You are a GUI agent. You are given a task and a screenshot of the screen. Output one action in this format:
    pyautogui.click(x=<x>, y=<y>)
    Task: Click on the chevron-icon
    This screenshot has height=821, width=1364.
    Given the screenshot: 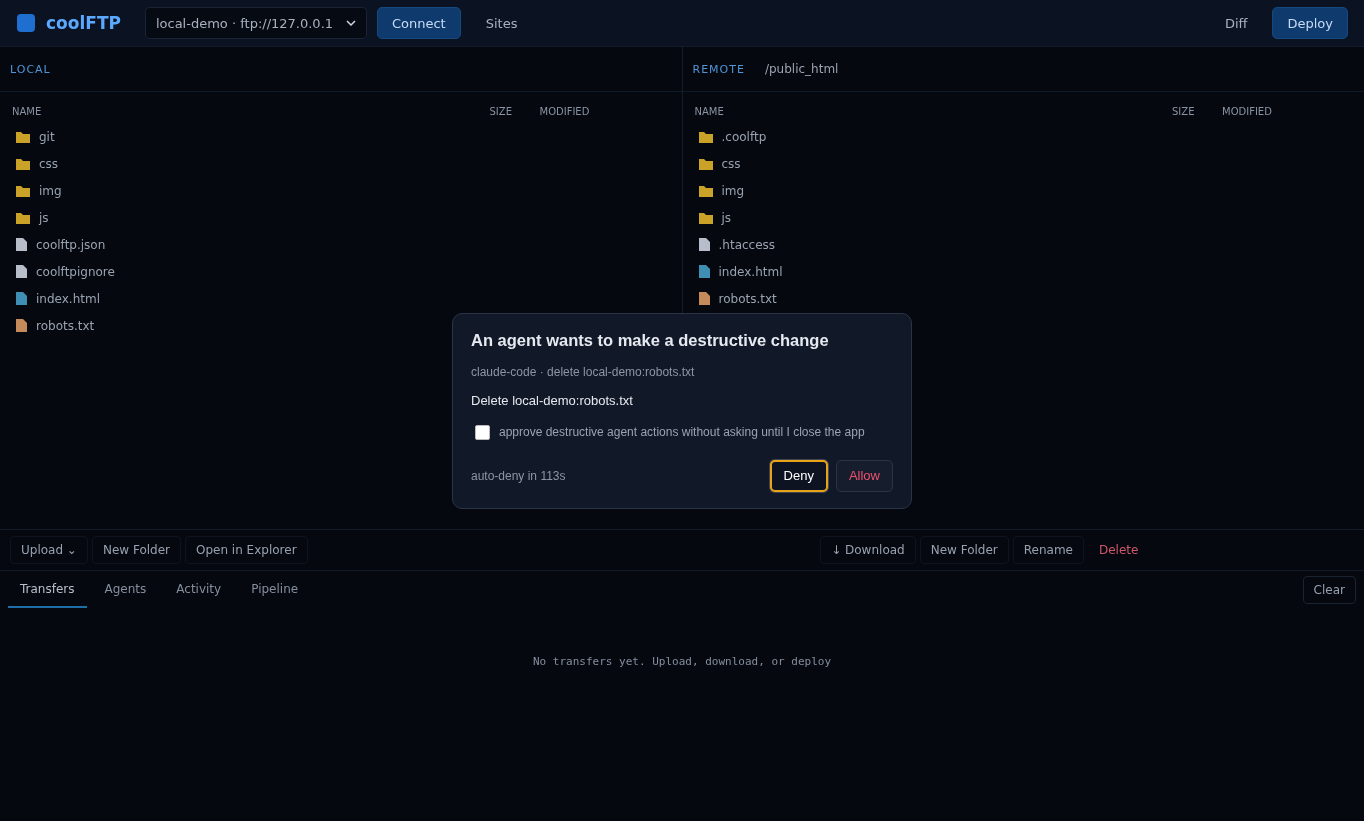 What is the action you would take?
    pyautogui.click(x=350, y=23)
    